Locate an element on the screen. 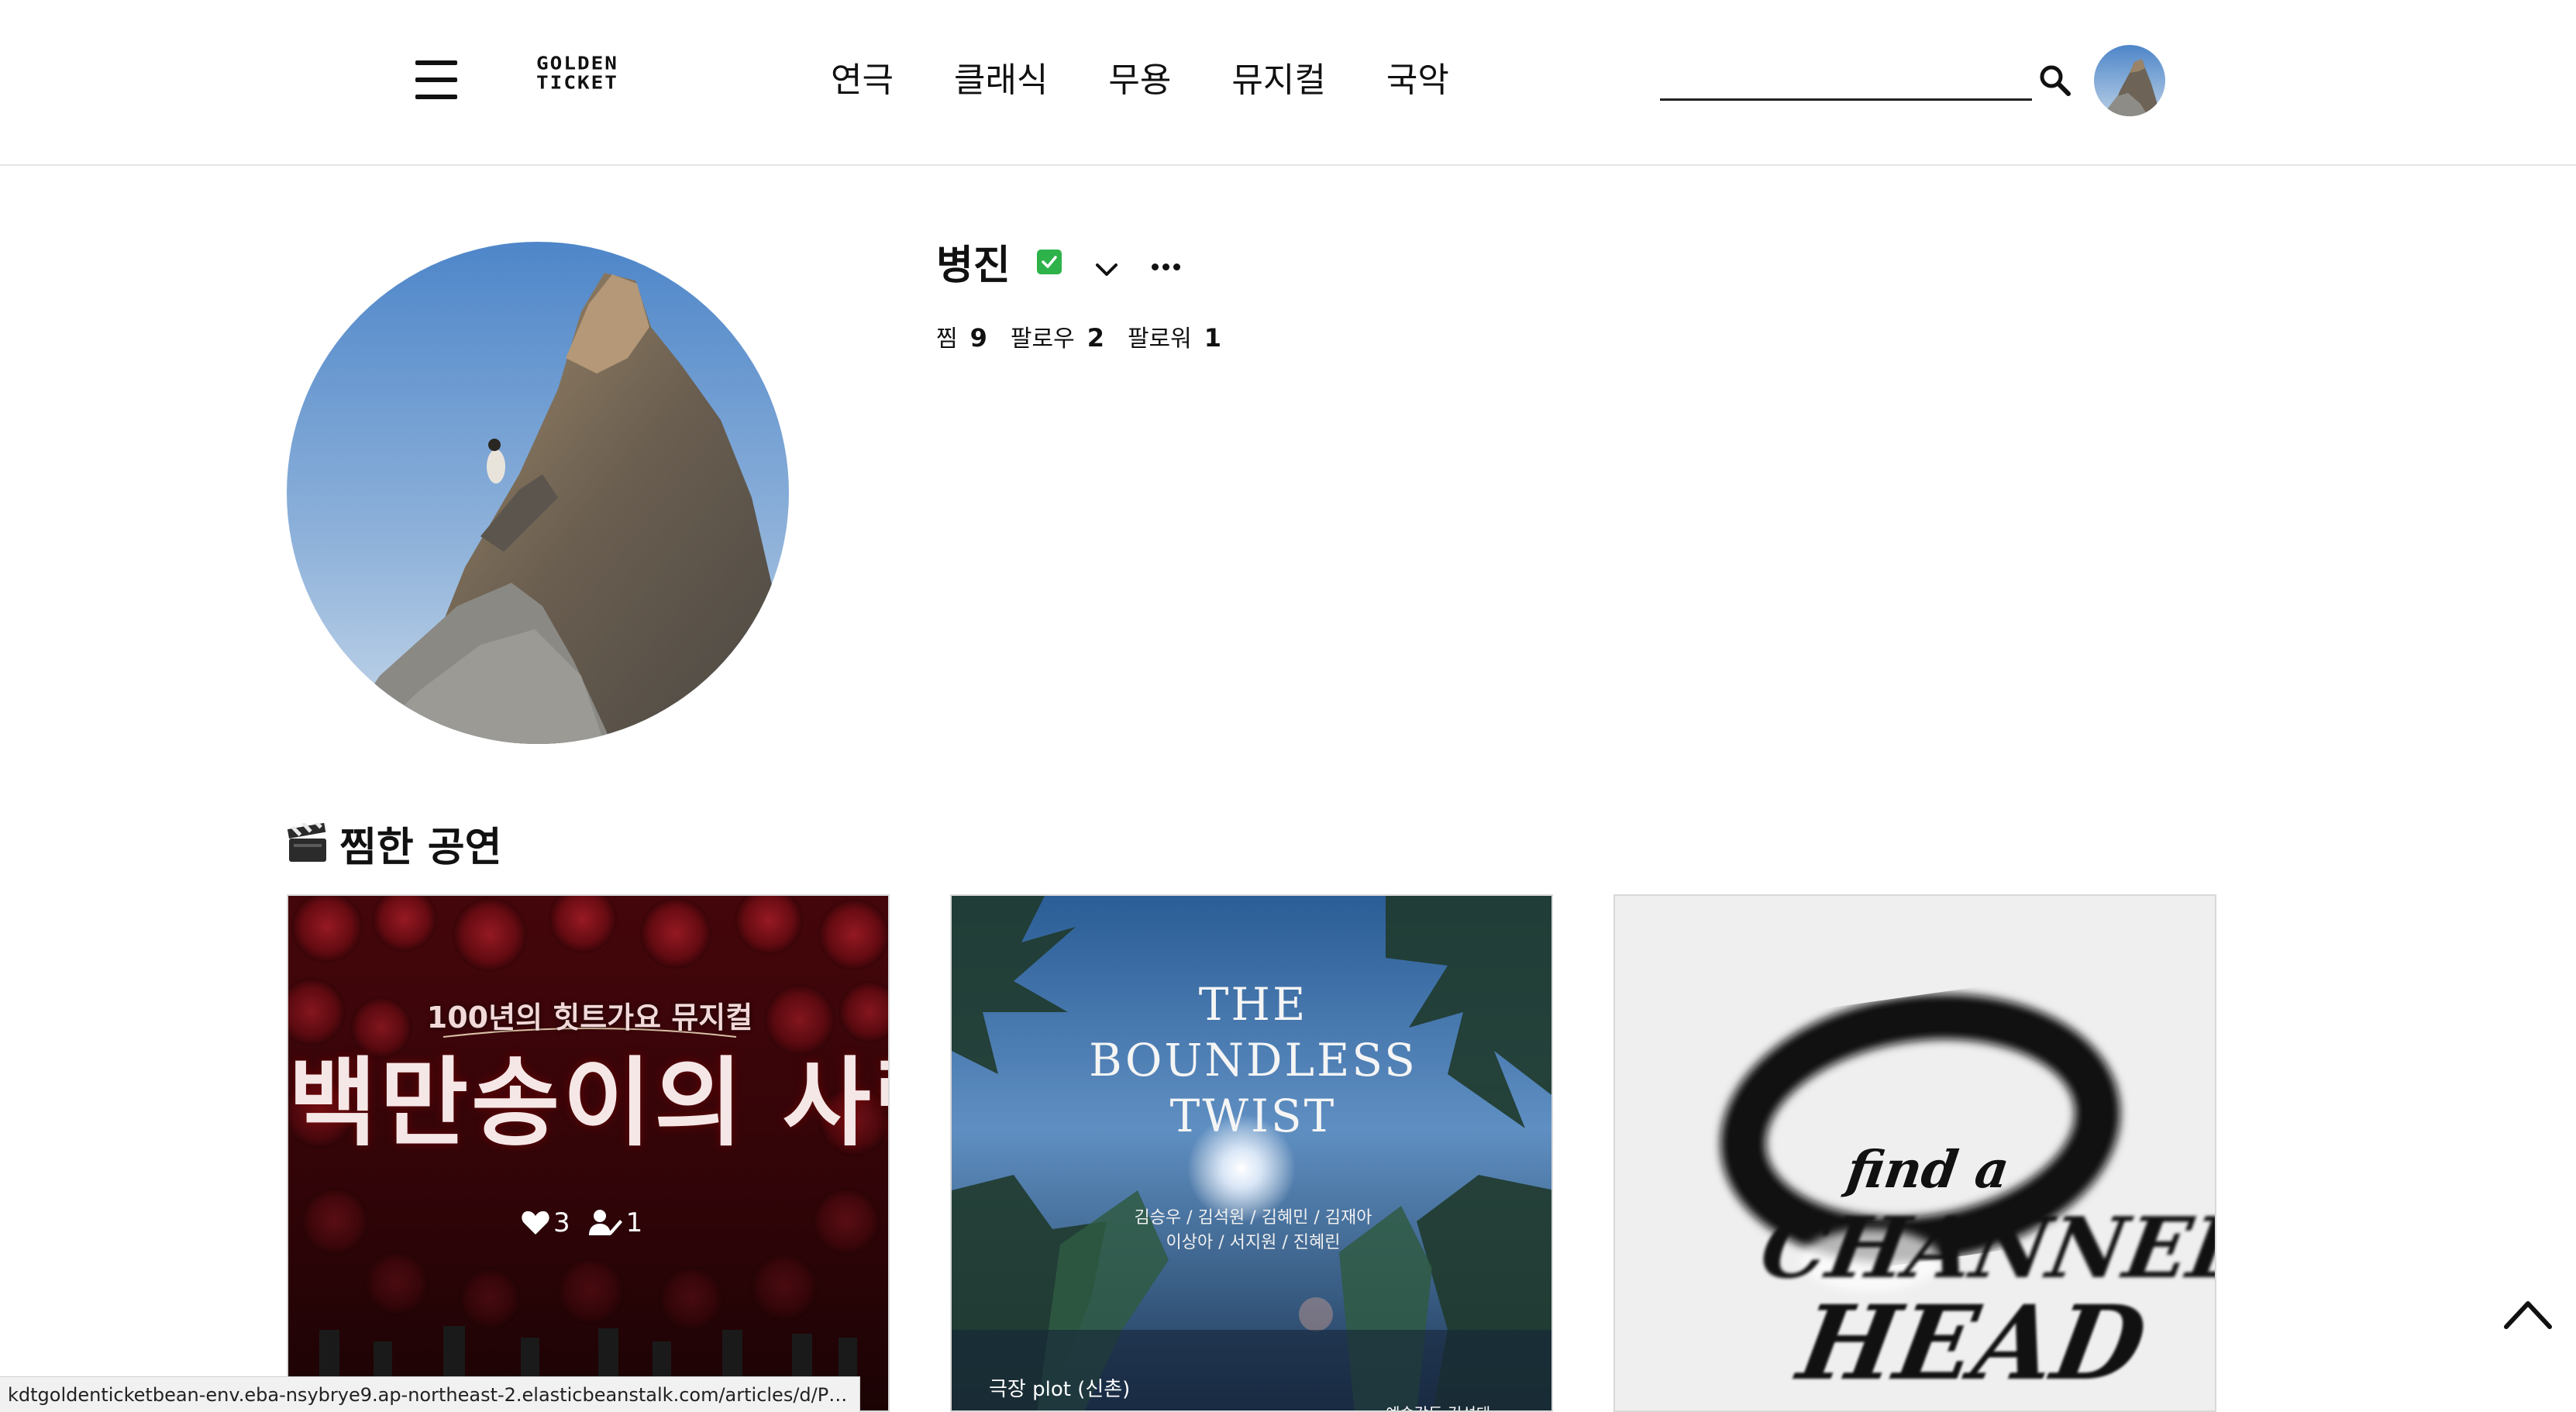 Image resolution: width=2576 pixels, height=1412 pixels. card-credit: 예술감독 김석태 is located at coordinates (1438, 1405).